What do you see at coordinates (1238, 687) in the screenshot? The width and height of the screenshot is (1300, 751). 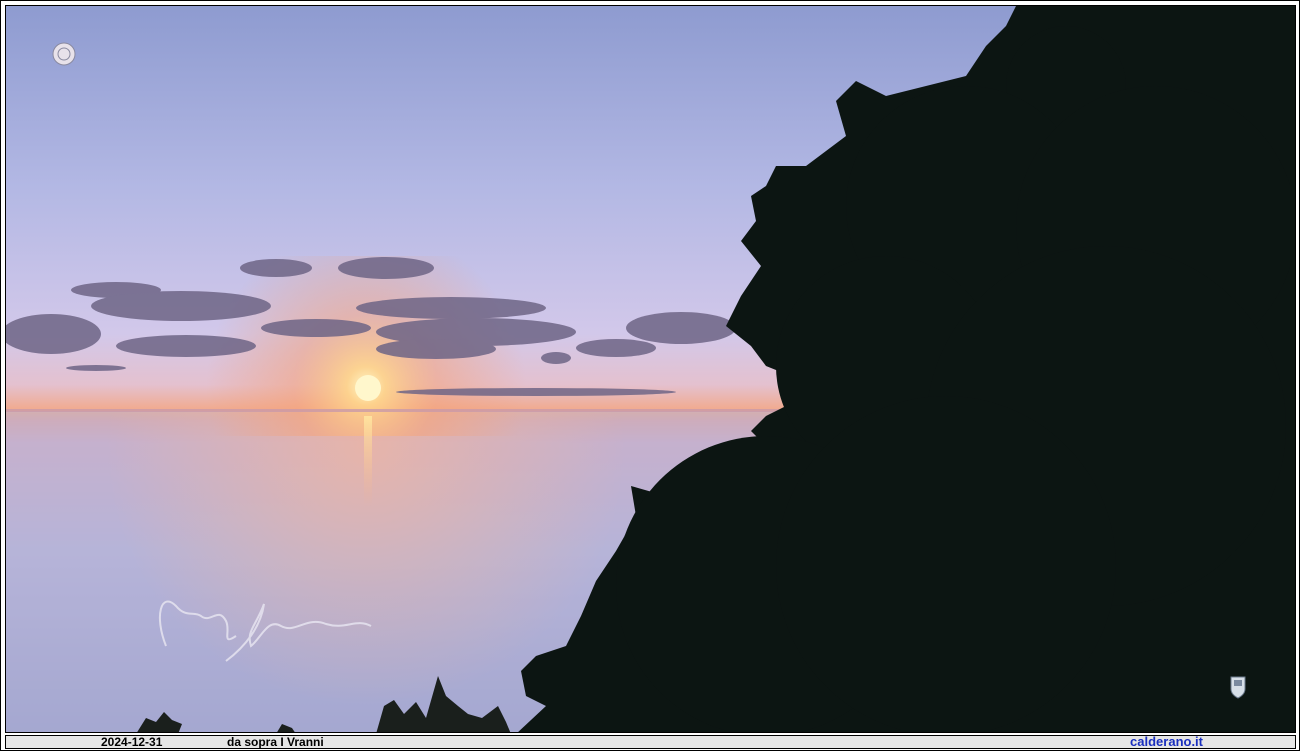 I see `crest-icon` at bounding box center [1238, 687].